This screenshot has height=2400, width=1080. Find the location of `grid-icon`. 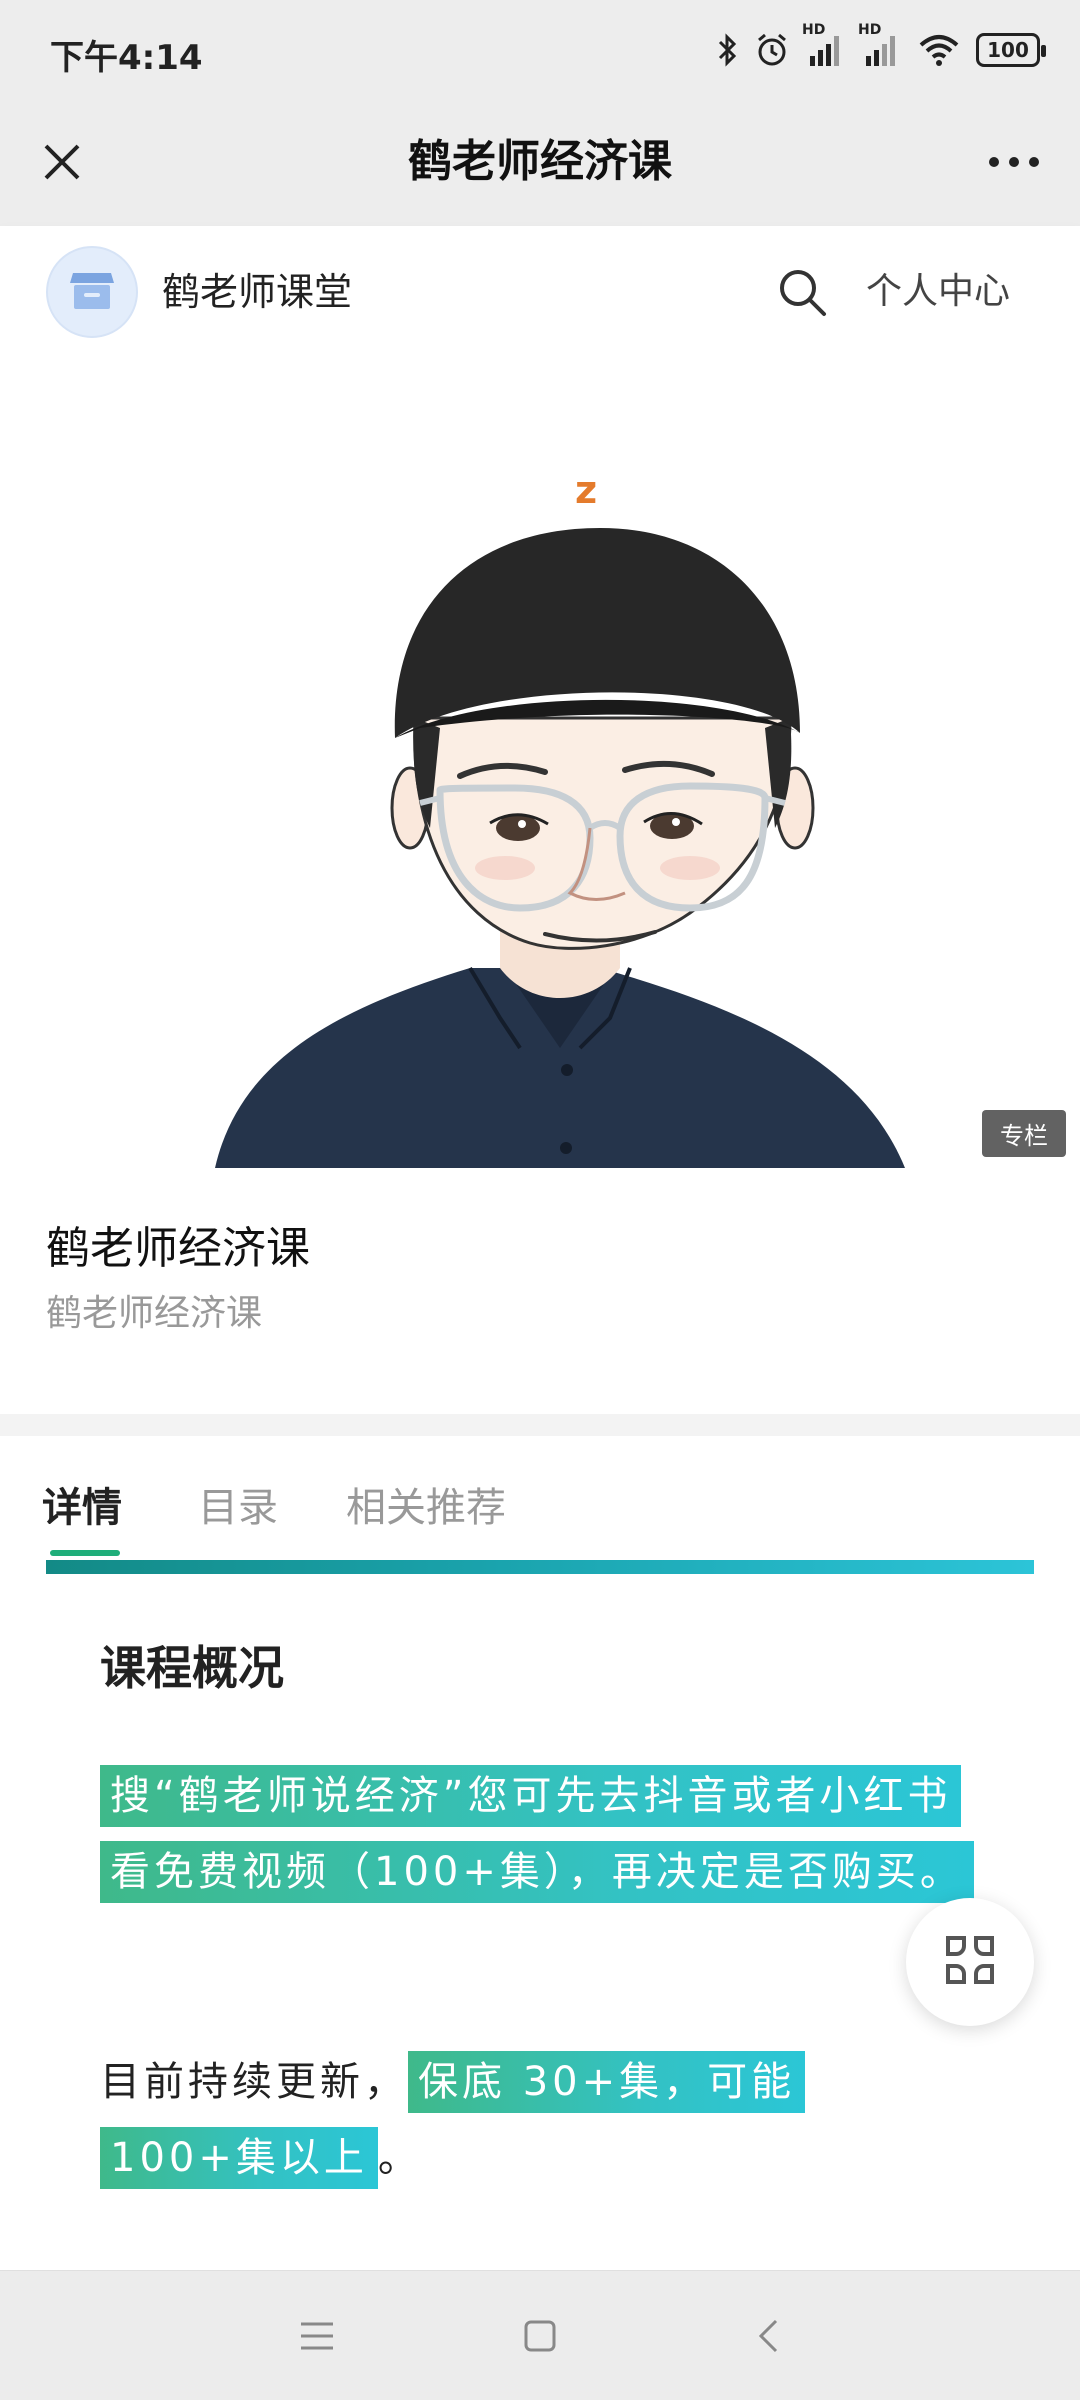

grid-icon is located at coordinates (970, 1962).